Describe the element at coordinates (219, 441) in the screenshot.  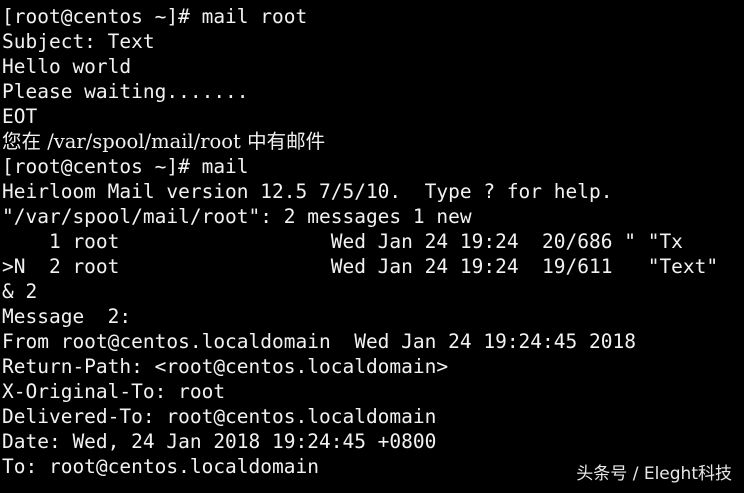
I see `terminal-line-date: Date: Wed, 24 Jan 2018 19:24:45 +0800` at that location.